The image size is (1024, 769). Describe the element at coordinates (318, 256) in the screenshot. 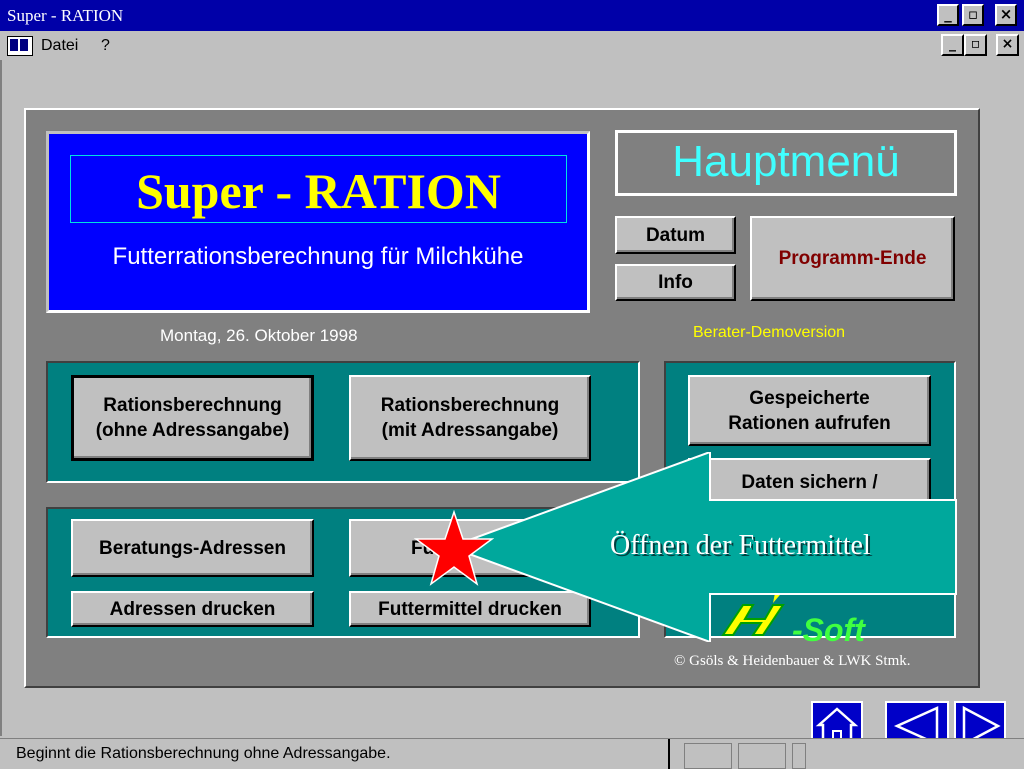

I see `app-subtitle: Futterrationsberechnung für Milchkühe` at that location.